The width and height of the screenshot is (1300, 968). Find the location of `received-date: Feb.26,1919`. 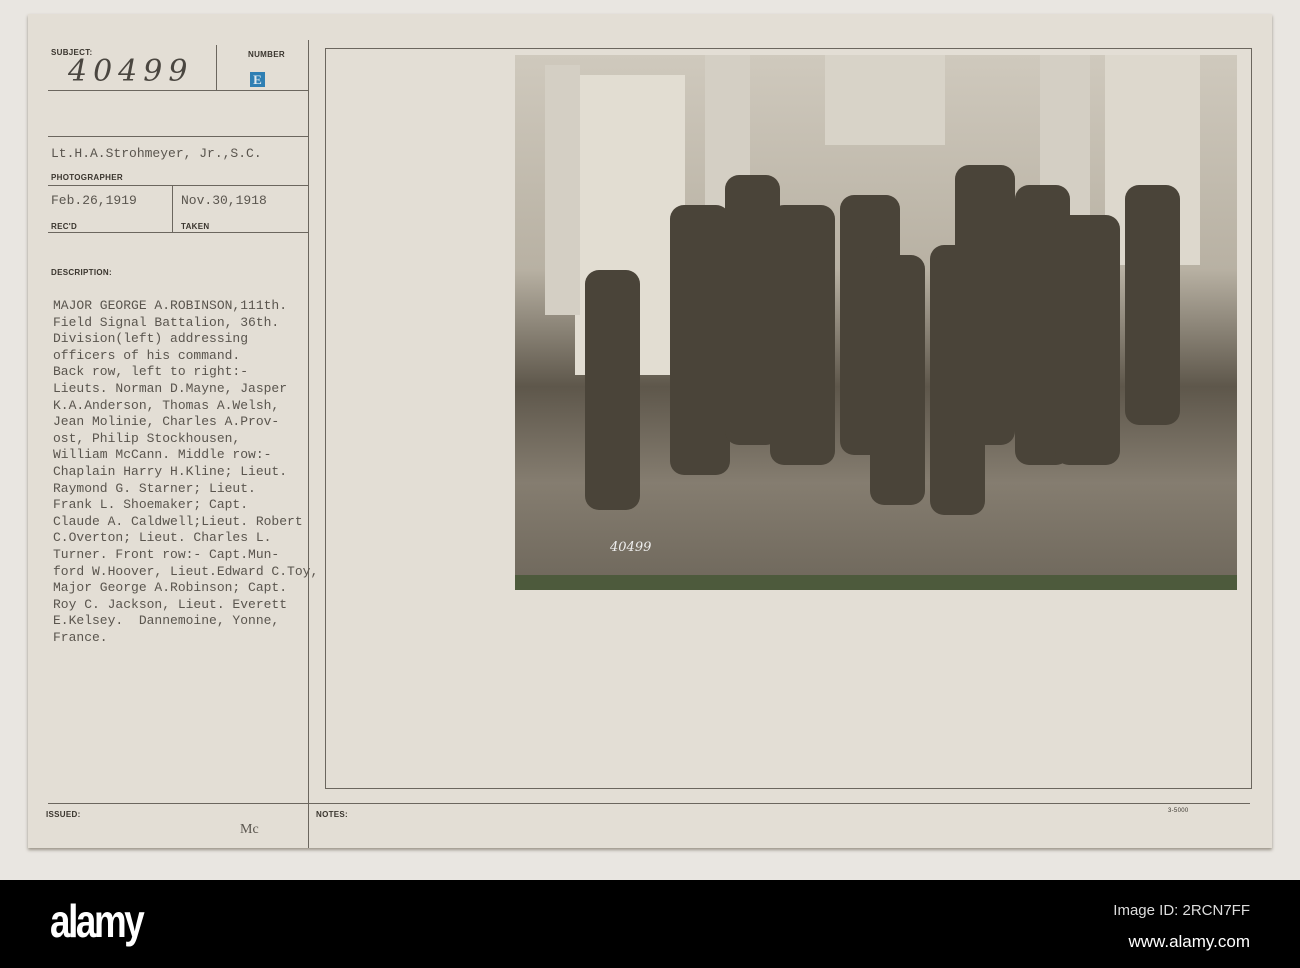

received-date: Feb.26,1919 is located at coordinates (94, 200).